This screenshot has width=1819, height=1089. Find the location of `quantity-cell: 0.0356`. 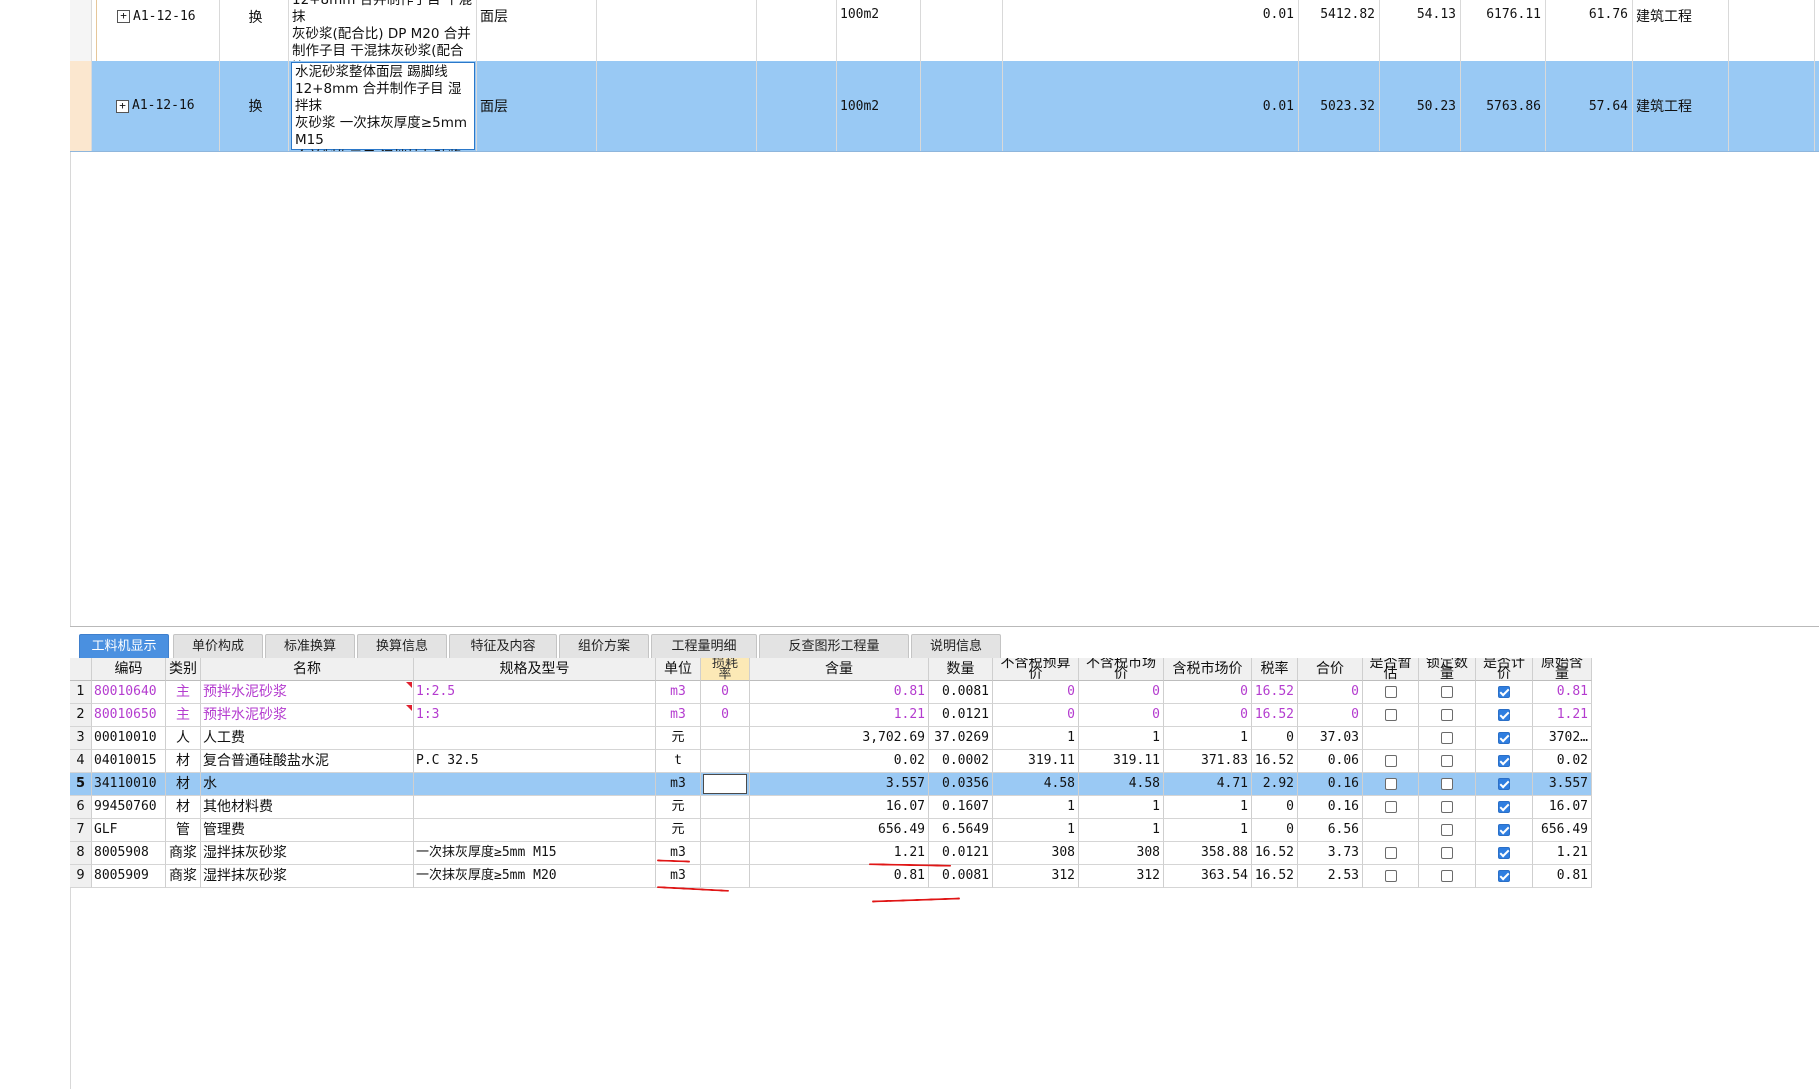

quantity-cell: 0.0356 is located at coordinates (961, 784).